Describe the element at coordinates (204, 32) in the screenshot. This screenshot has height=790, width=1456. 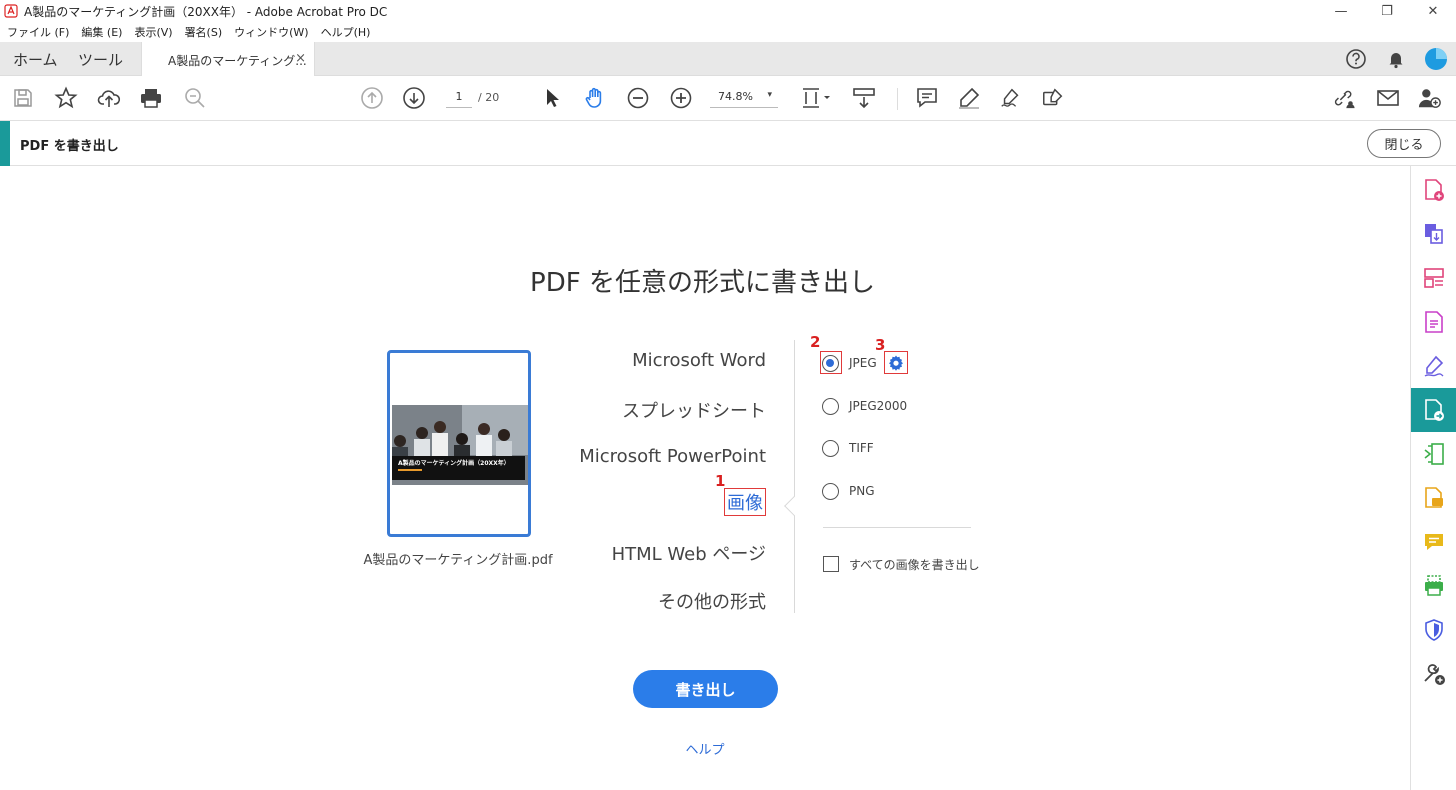
I see `menu-sign: 署名(S)` at that location.